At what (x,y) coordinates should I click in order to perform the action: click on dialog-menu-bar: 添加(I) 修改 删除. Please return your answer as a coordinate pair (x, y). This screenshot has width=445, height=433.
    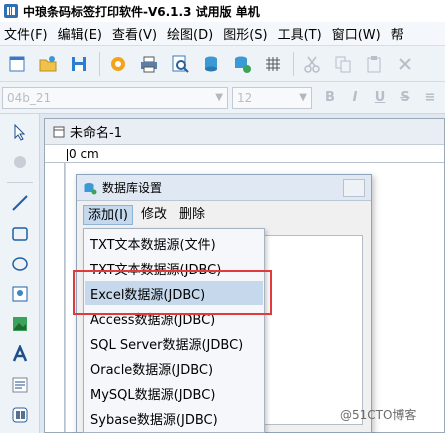
    Looking at the image, I should click on (148, 215).